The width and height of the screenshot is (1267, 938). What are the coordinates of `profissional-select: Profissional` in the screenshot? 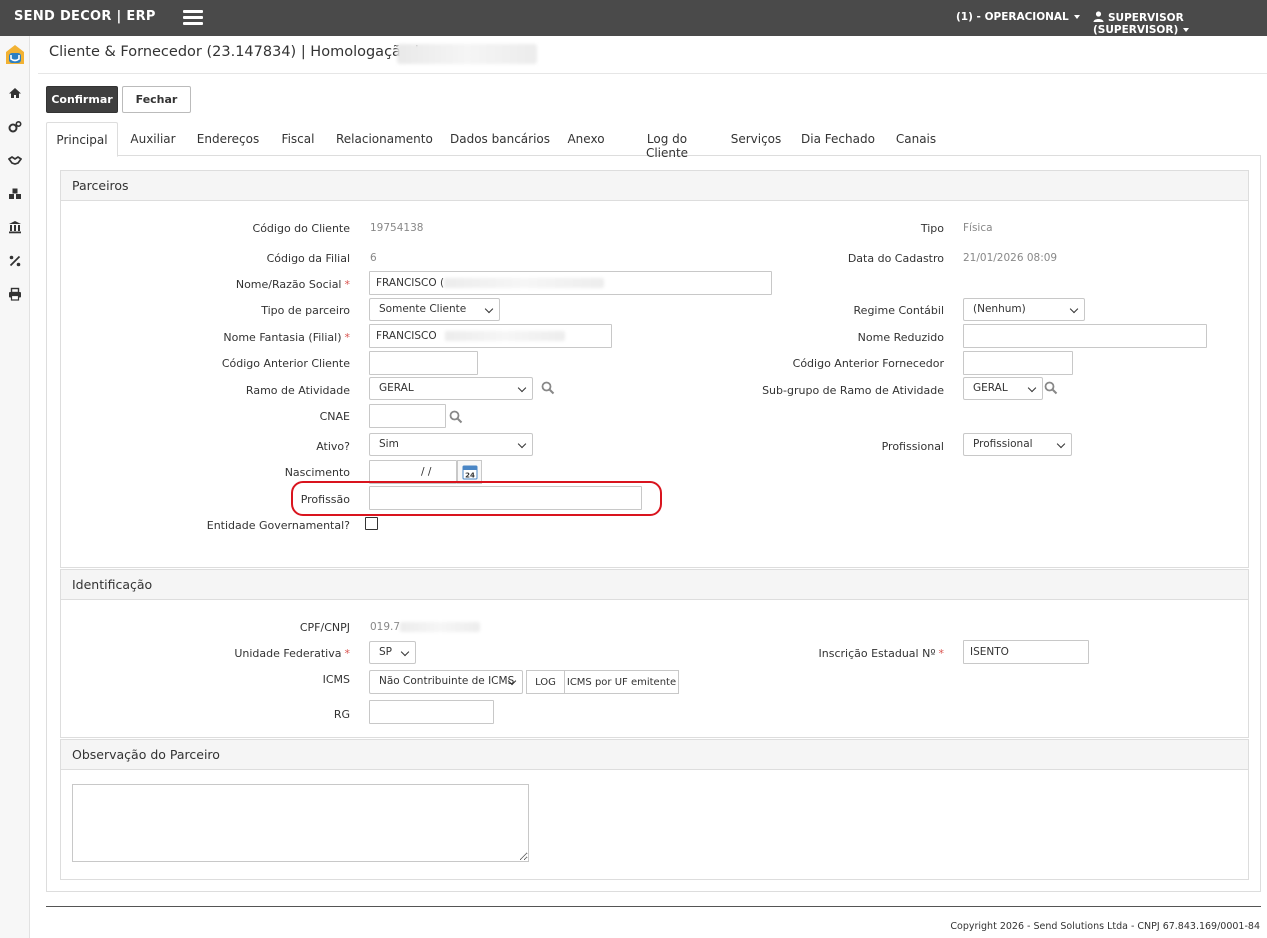 It's located at (1017, 444).